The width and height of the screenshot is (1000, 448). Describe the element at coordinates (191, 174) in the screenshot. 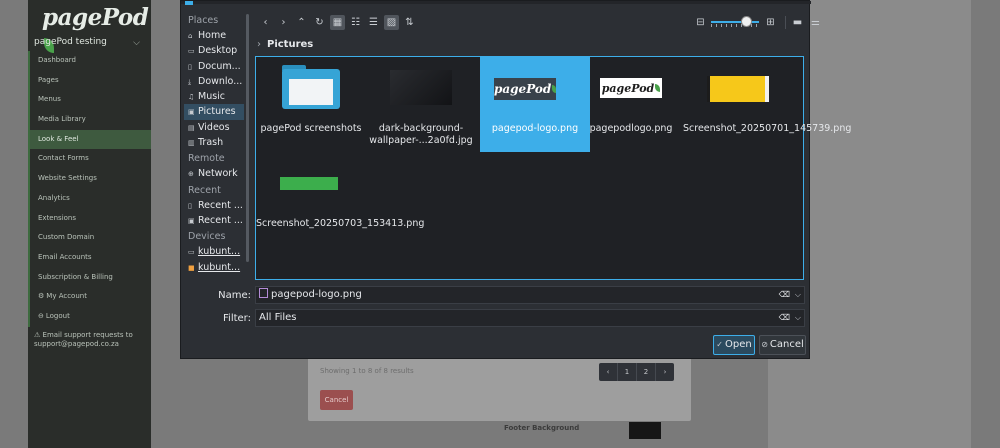

I see `network-icon: ⊕` at that location.